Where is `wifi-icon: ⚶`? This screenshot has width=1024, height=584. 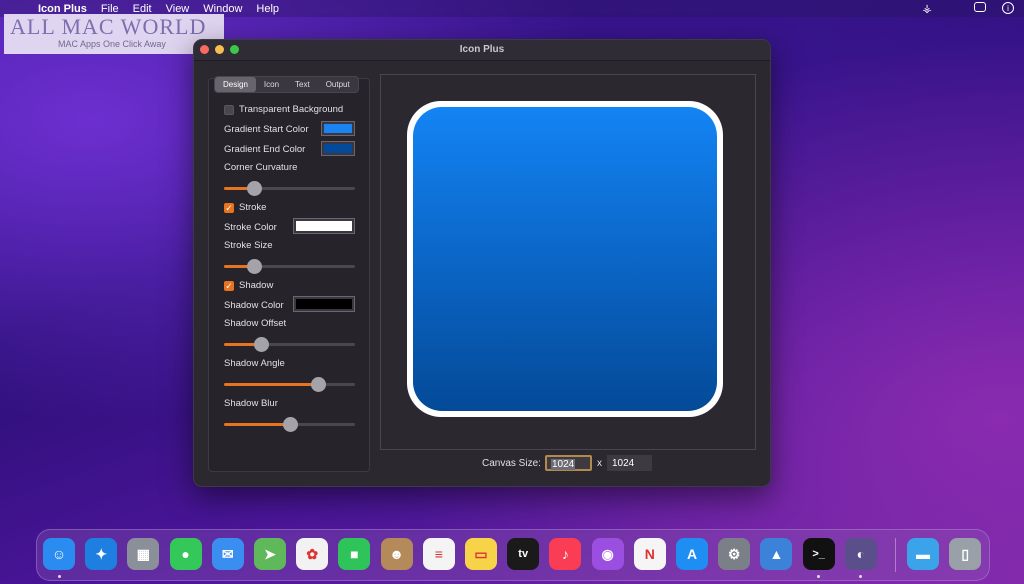
wifi-icon: ⚶ is located at coordinates (927, 8).